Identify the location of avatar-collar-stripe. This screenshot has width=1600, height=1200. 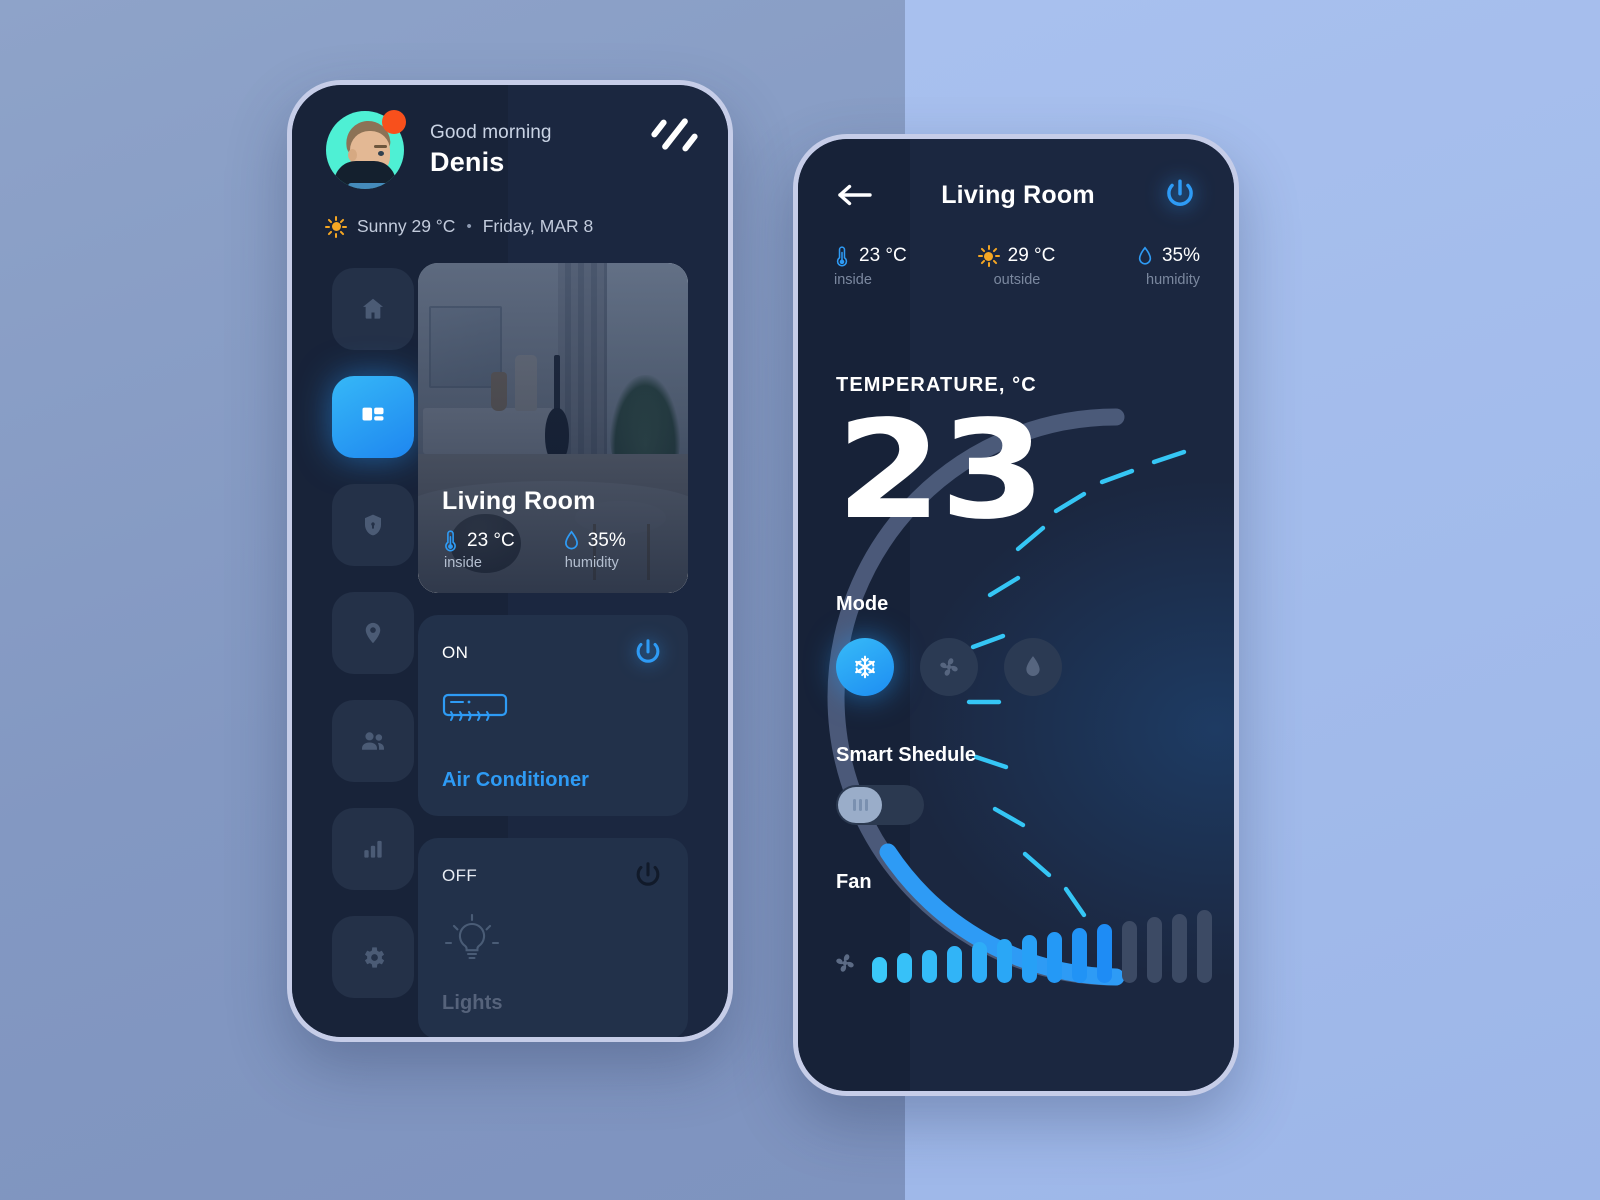
(372, 186).